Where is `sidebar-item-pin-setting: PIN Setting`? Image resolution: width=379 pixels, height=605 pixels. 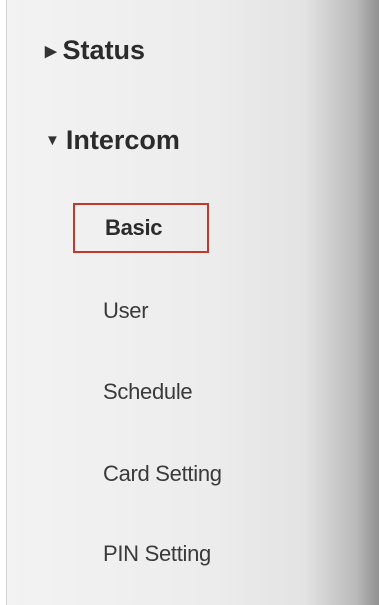
sidebar-item-pin-setting: PIN Setting is located at coordinates (157, 554).